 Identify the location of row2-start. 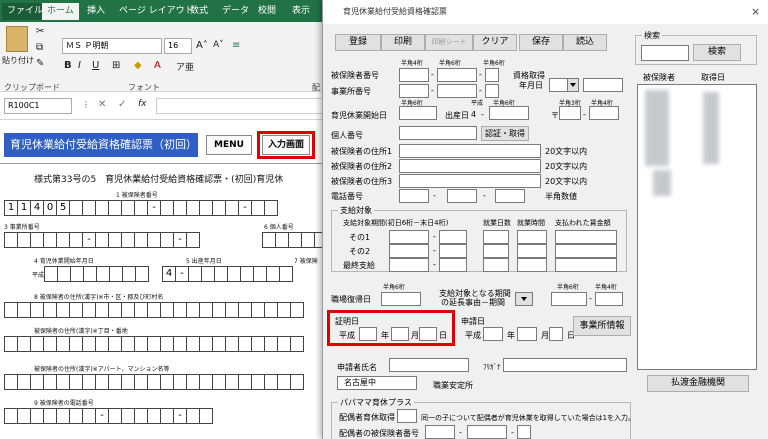
(409, 251).